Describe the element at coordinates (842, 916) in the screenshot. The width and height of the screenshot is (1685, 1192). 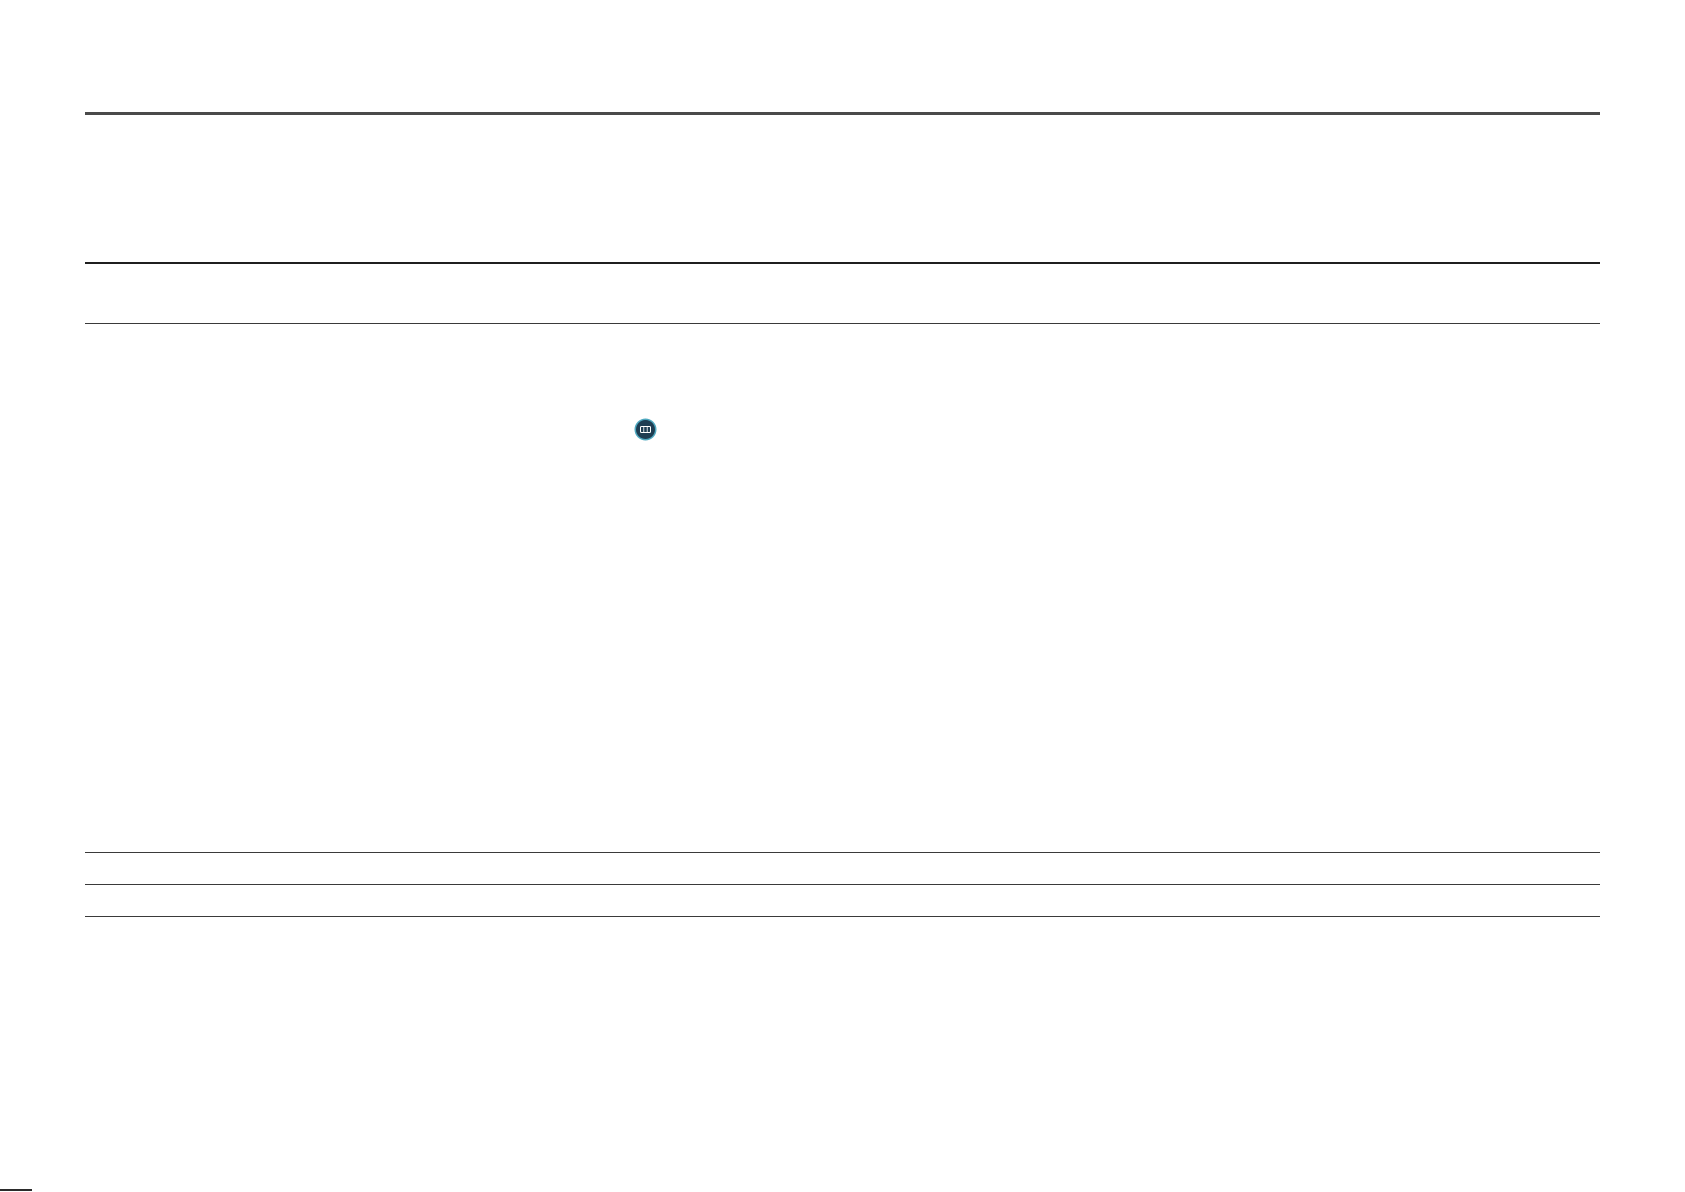
I see `table-bottom-rule` at that location.